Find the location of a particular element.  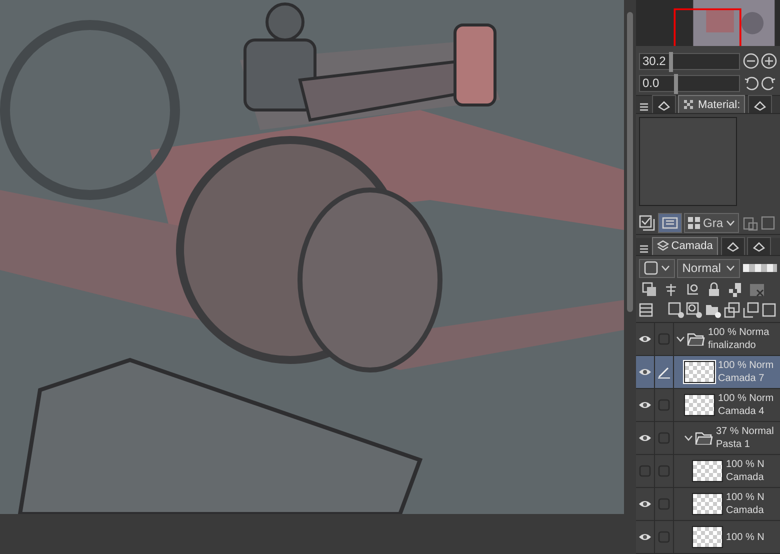

rotate-right-icon is located at coordinates (769, 83).